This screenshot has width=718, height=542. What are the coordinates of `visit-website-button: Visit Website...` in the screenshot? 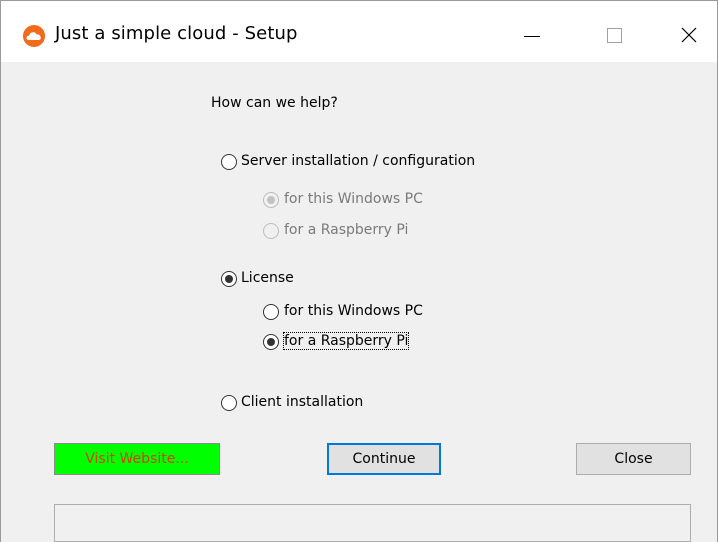 It's located at (137, 459).